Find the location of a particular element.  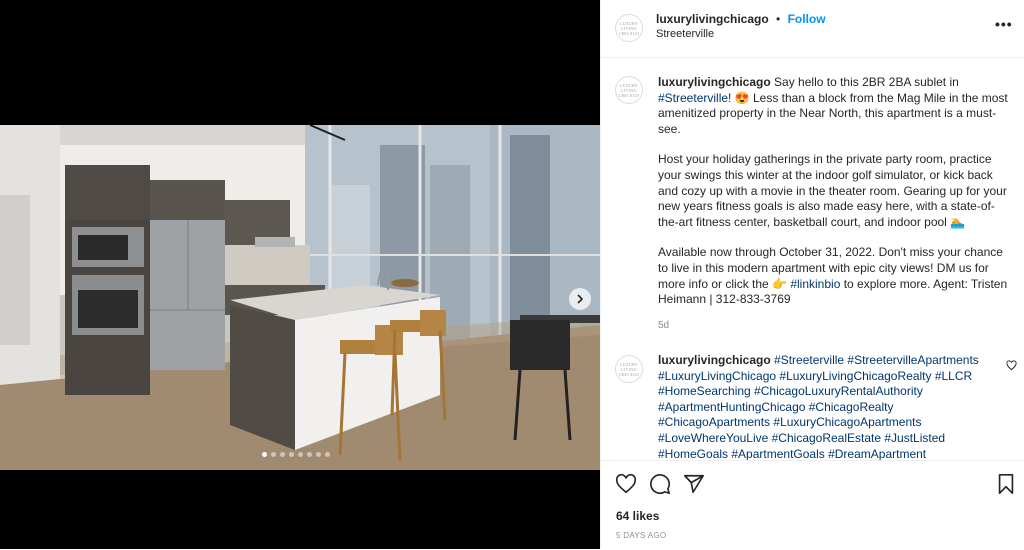

comment-like-button is located at coordinates (1011, 367).